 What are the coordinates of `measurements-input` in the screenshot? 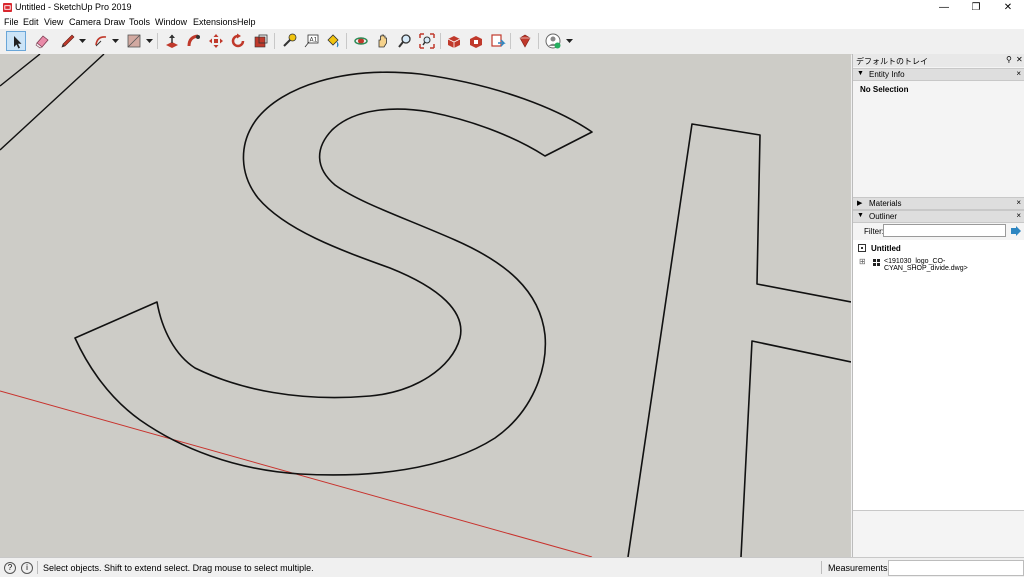 It's located at (956, 568).